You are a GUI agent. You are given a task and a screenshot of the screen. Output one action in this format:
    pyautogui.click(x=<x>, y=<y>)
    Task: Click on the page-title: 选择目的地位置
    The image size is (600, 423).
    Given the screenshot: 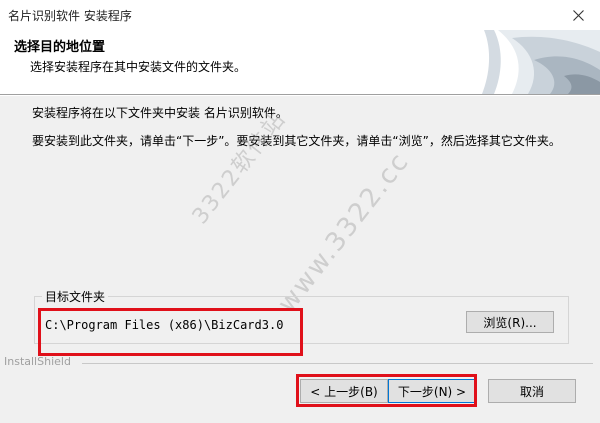 What is the action you would take?
    pyautogui.click(x=60, y=47)
    